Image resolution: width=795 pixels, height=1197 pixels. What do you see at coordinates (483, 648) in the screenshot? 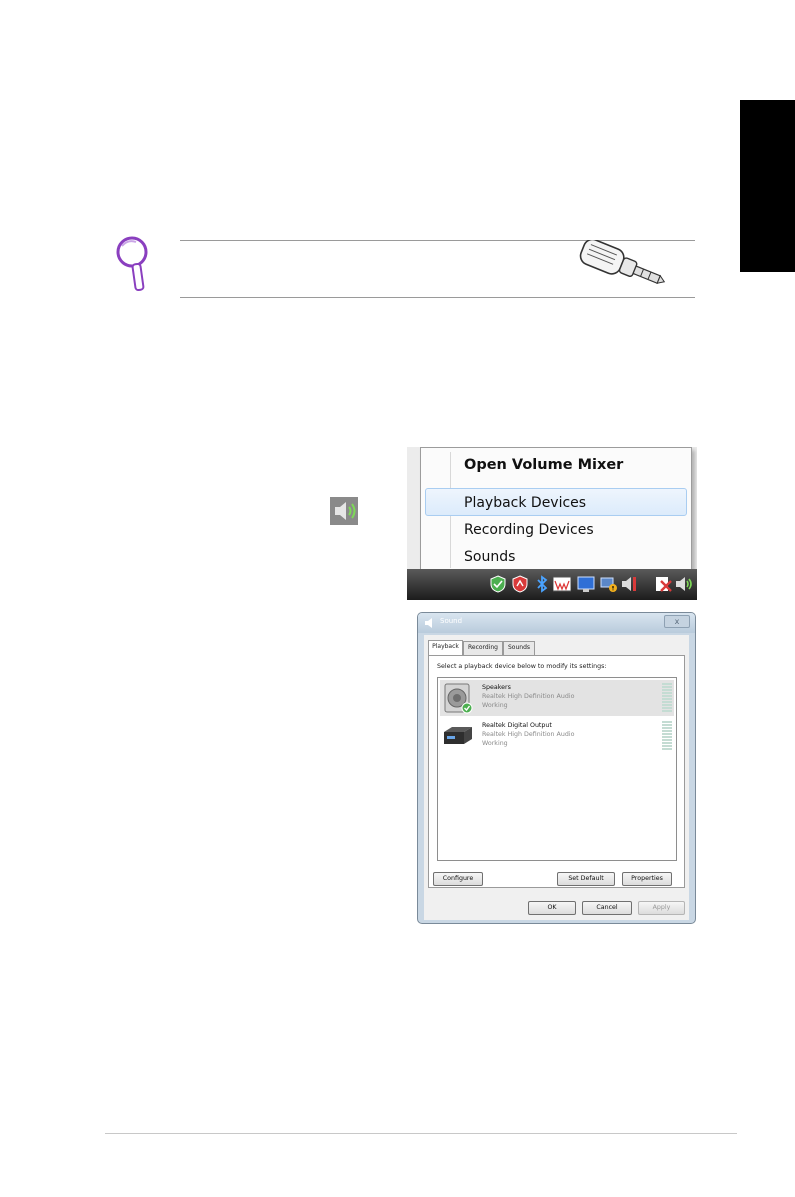
I see `tab-recording: Recording` at bounding box center [483, 648].